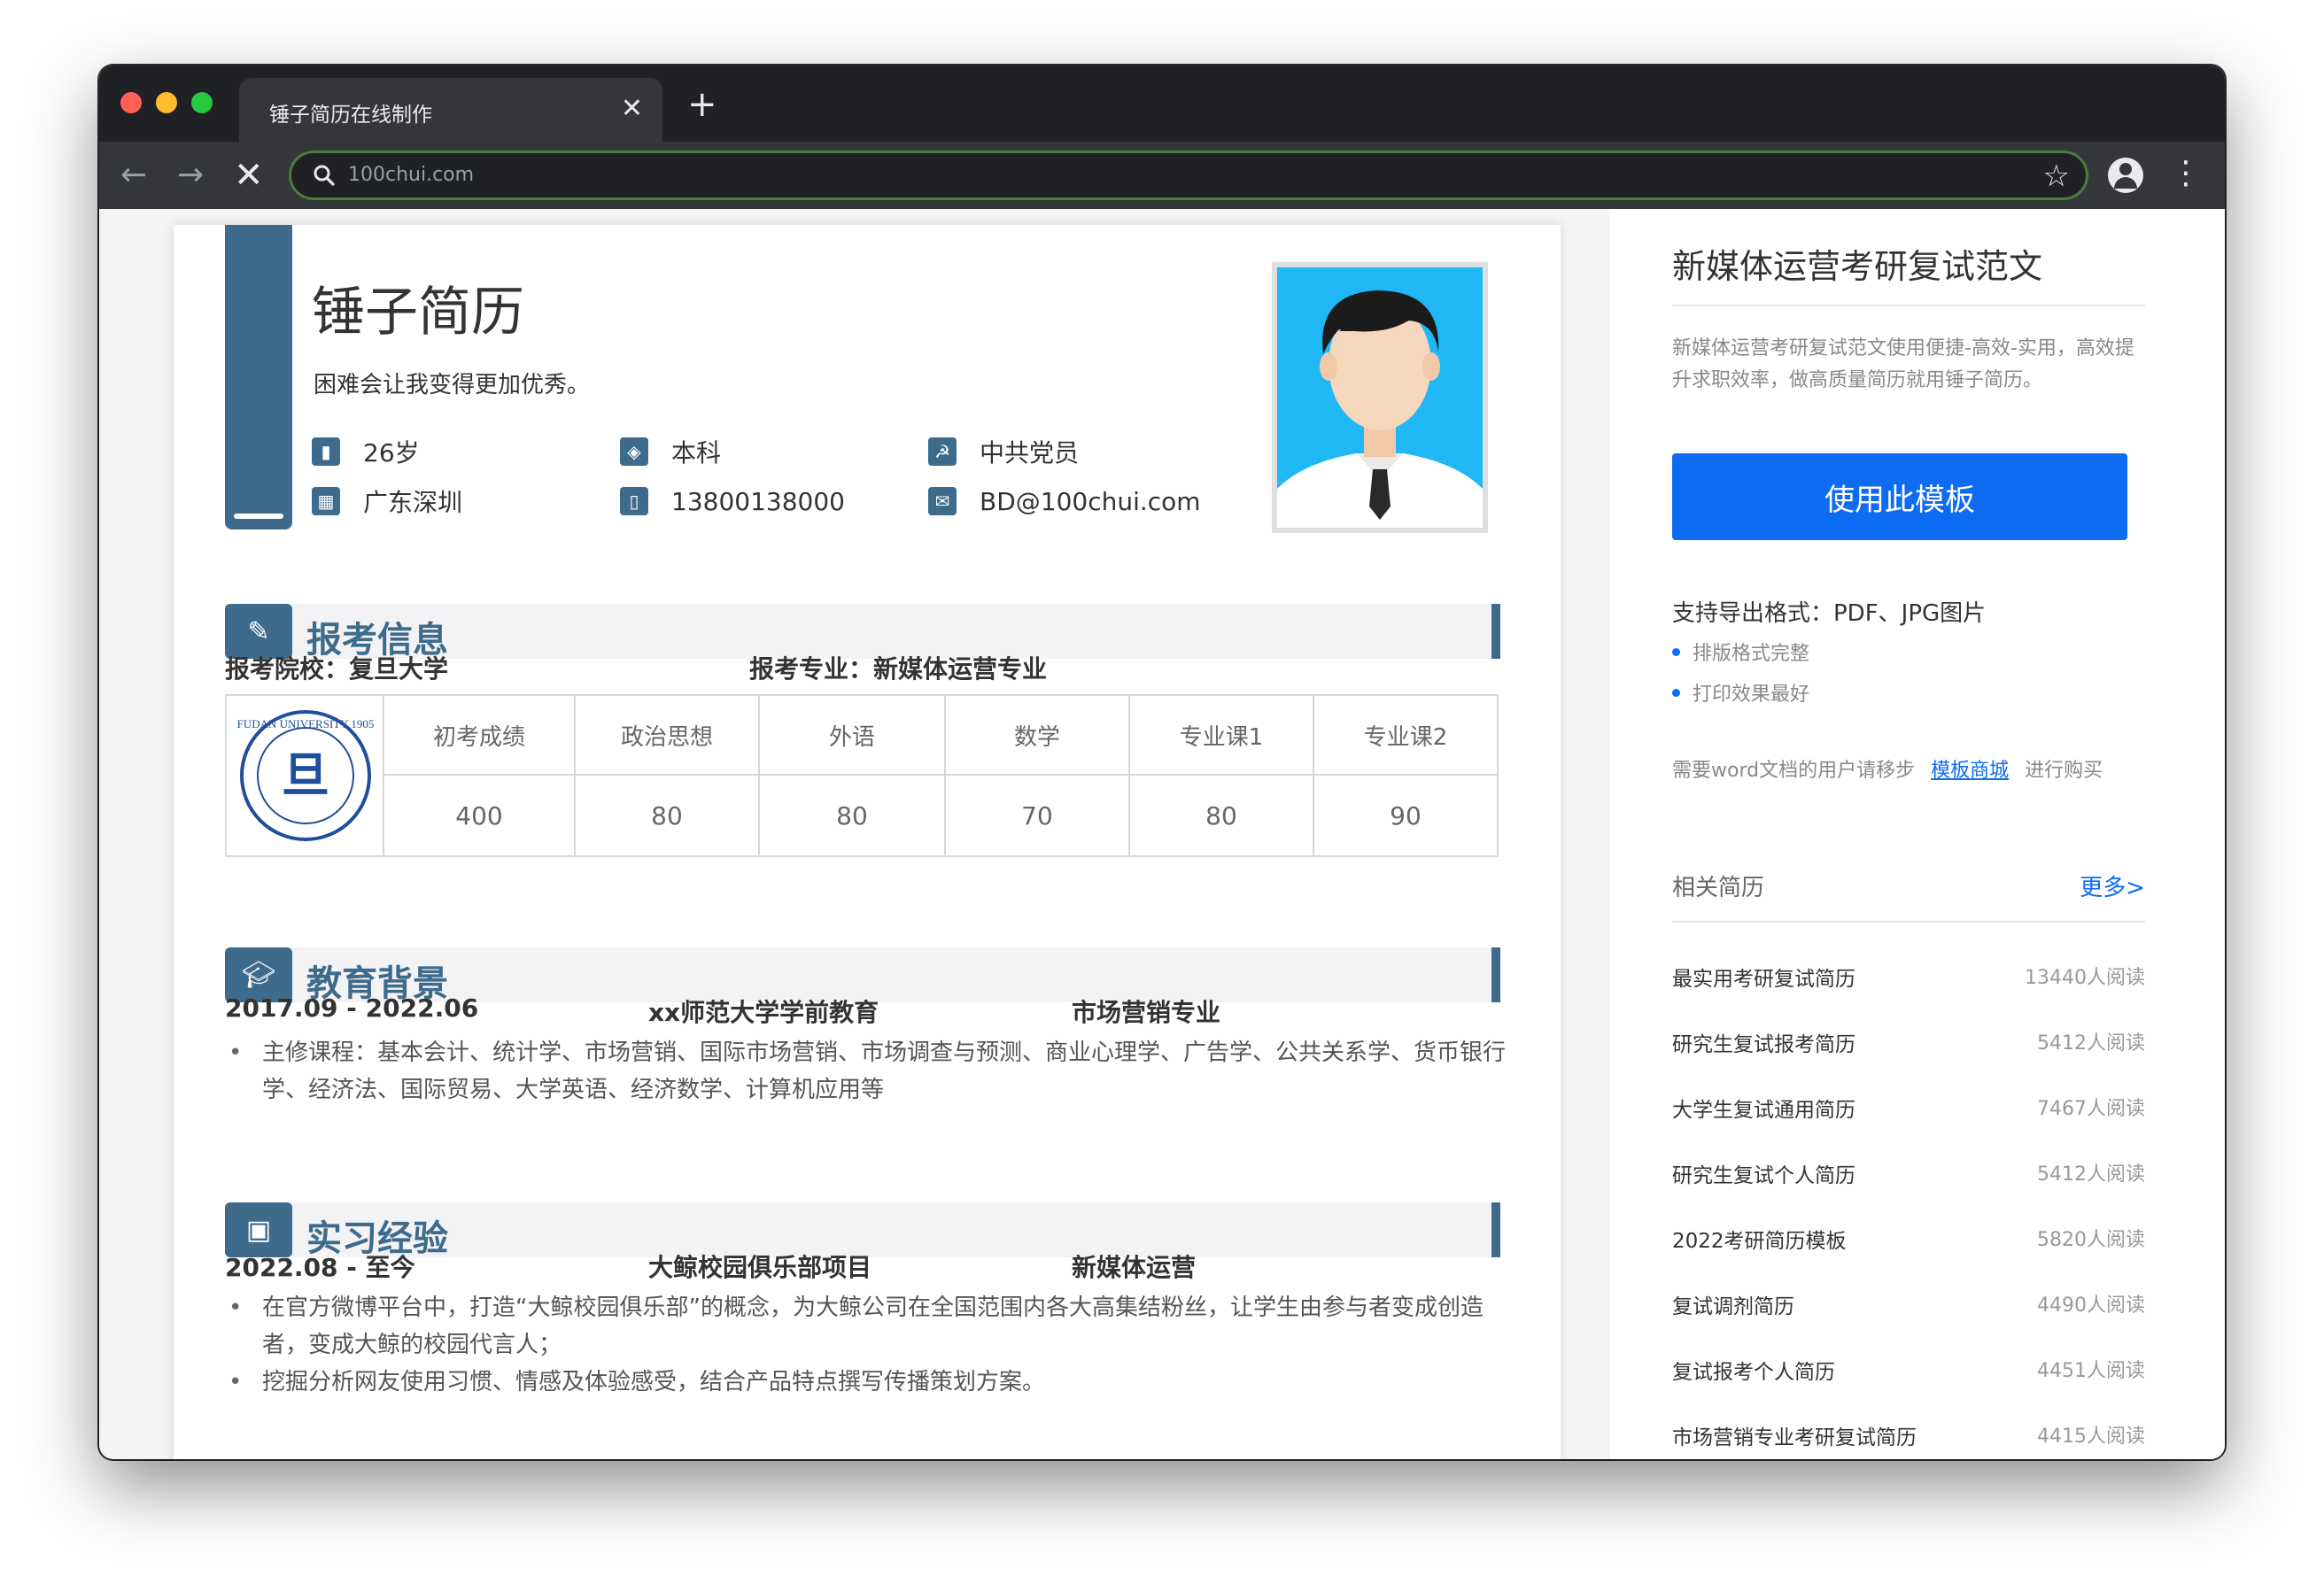  Describe the element at coordinates (452, 385) in the screenshot. I see `resume-motto: 困难会让我变得更加优秀。` at that location.